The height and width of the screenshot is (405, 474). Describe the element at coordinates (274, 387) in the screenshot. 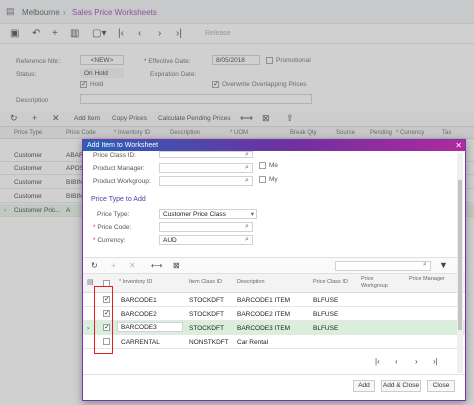

I see `dialog-footer: Add Add & Close Close` at that location.